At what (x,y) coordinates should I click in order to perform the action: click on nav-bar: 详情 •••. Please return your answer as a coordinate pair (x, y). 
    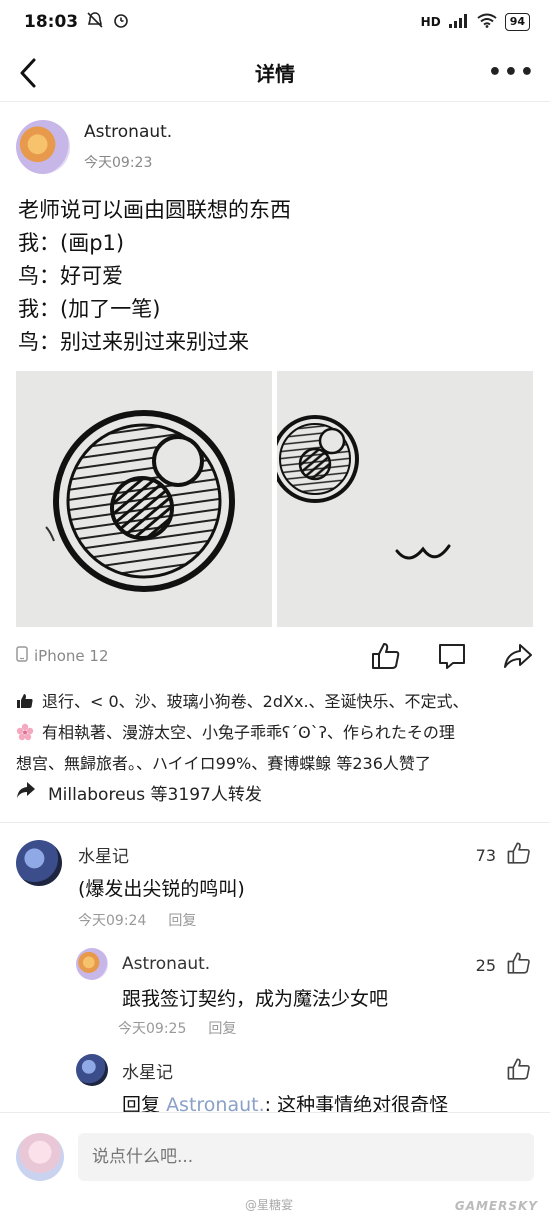
    Looking at the image, I should click on (275, 73).